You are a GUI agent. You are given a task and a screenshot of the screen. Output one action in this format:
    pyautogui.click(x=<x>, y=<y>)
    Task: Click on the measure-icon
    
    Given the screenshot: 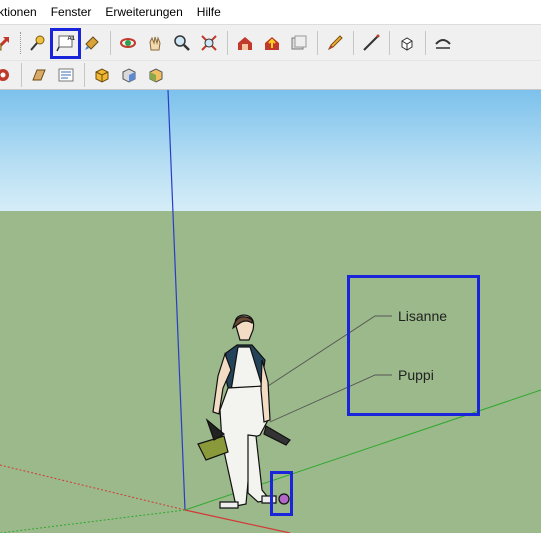 What is the action you would take?
    pyautogui.click(x=38, y=43)
    